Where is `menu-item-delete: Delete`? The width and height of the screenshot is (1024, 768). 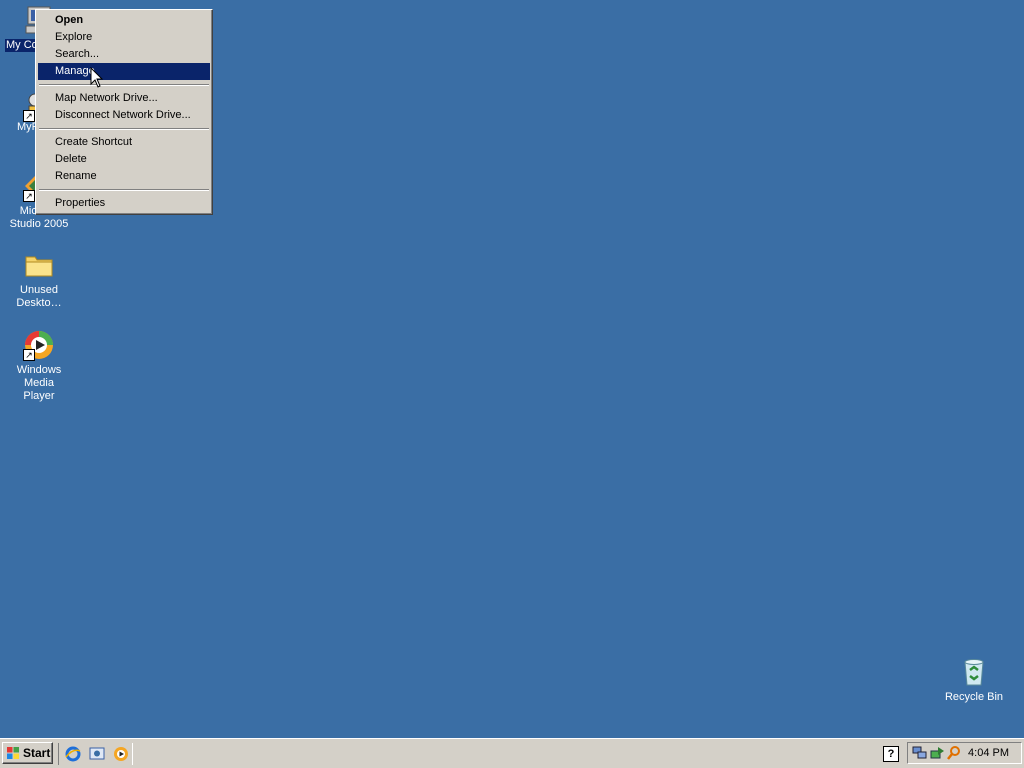 menu-item-delete: Delete is located at coordinates (124, 159).